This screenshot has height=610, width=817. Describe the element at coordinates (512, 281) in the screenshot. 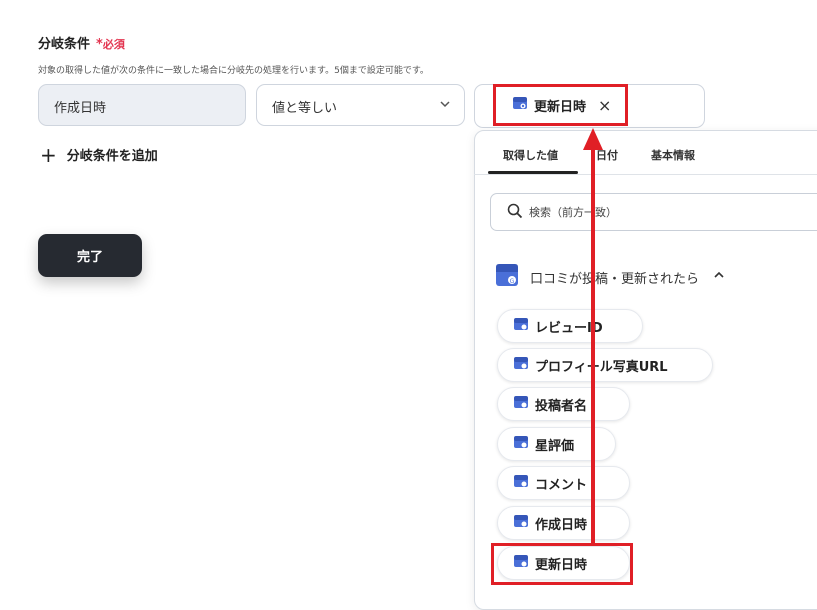

I see `svg-text: G` at that location.